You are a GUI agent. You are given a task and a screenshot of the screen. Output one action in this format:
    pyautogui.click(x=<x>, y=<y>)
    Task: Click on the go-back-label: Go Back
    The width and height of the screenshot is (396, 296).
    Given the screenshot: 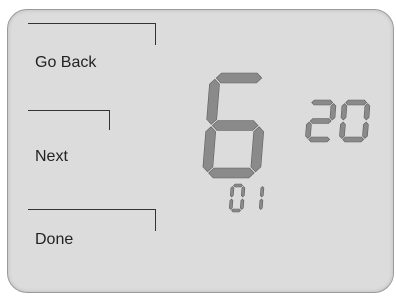 What is the action you would take?
    pyautogui.click(x=66, y=62)
    